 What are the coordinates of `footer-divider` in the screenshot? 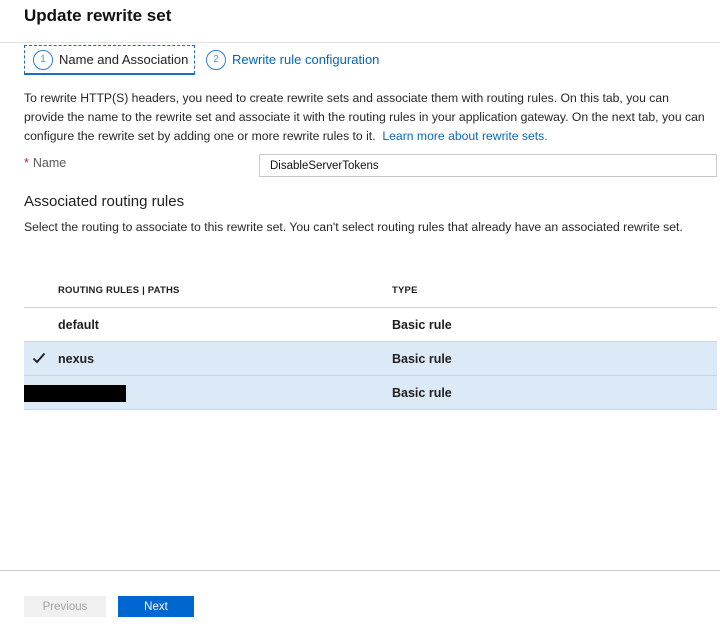 It's located at (360, 570).